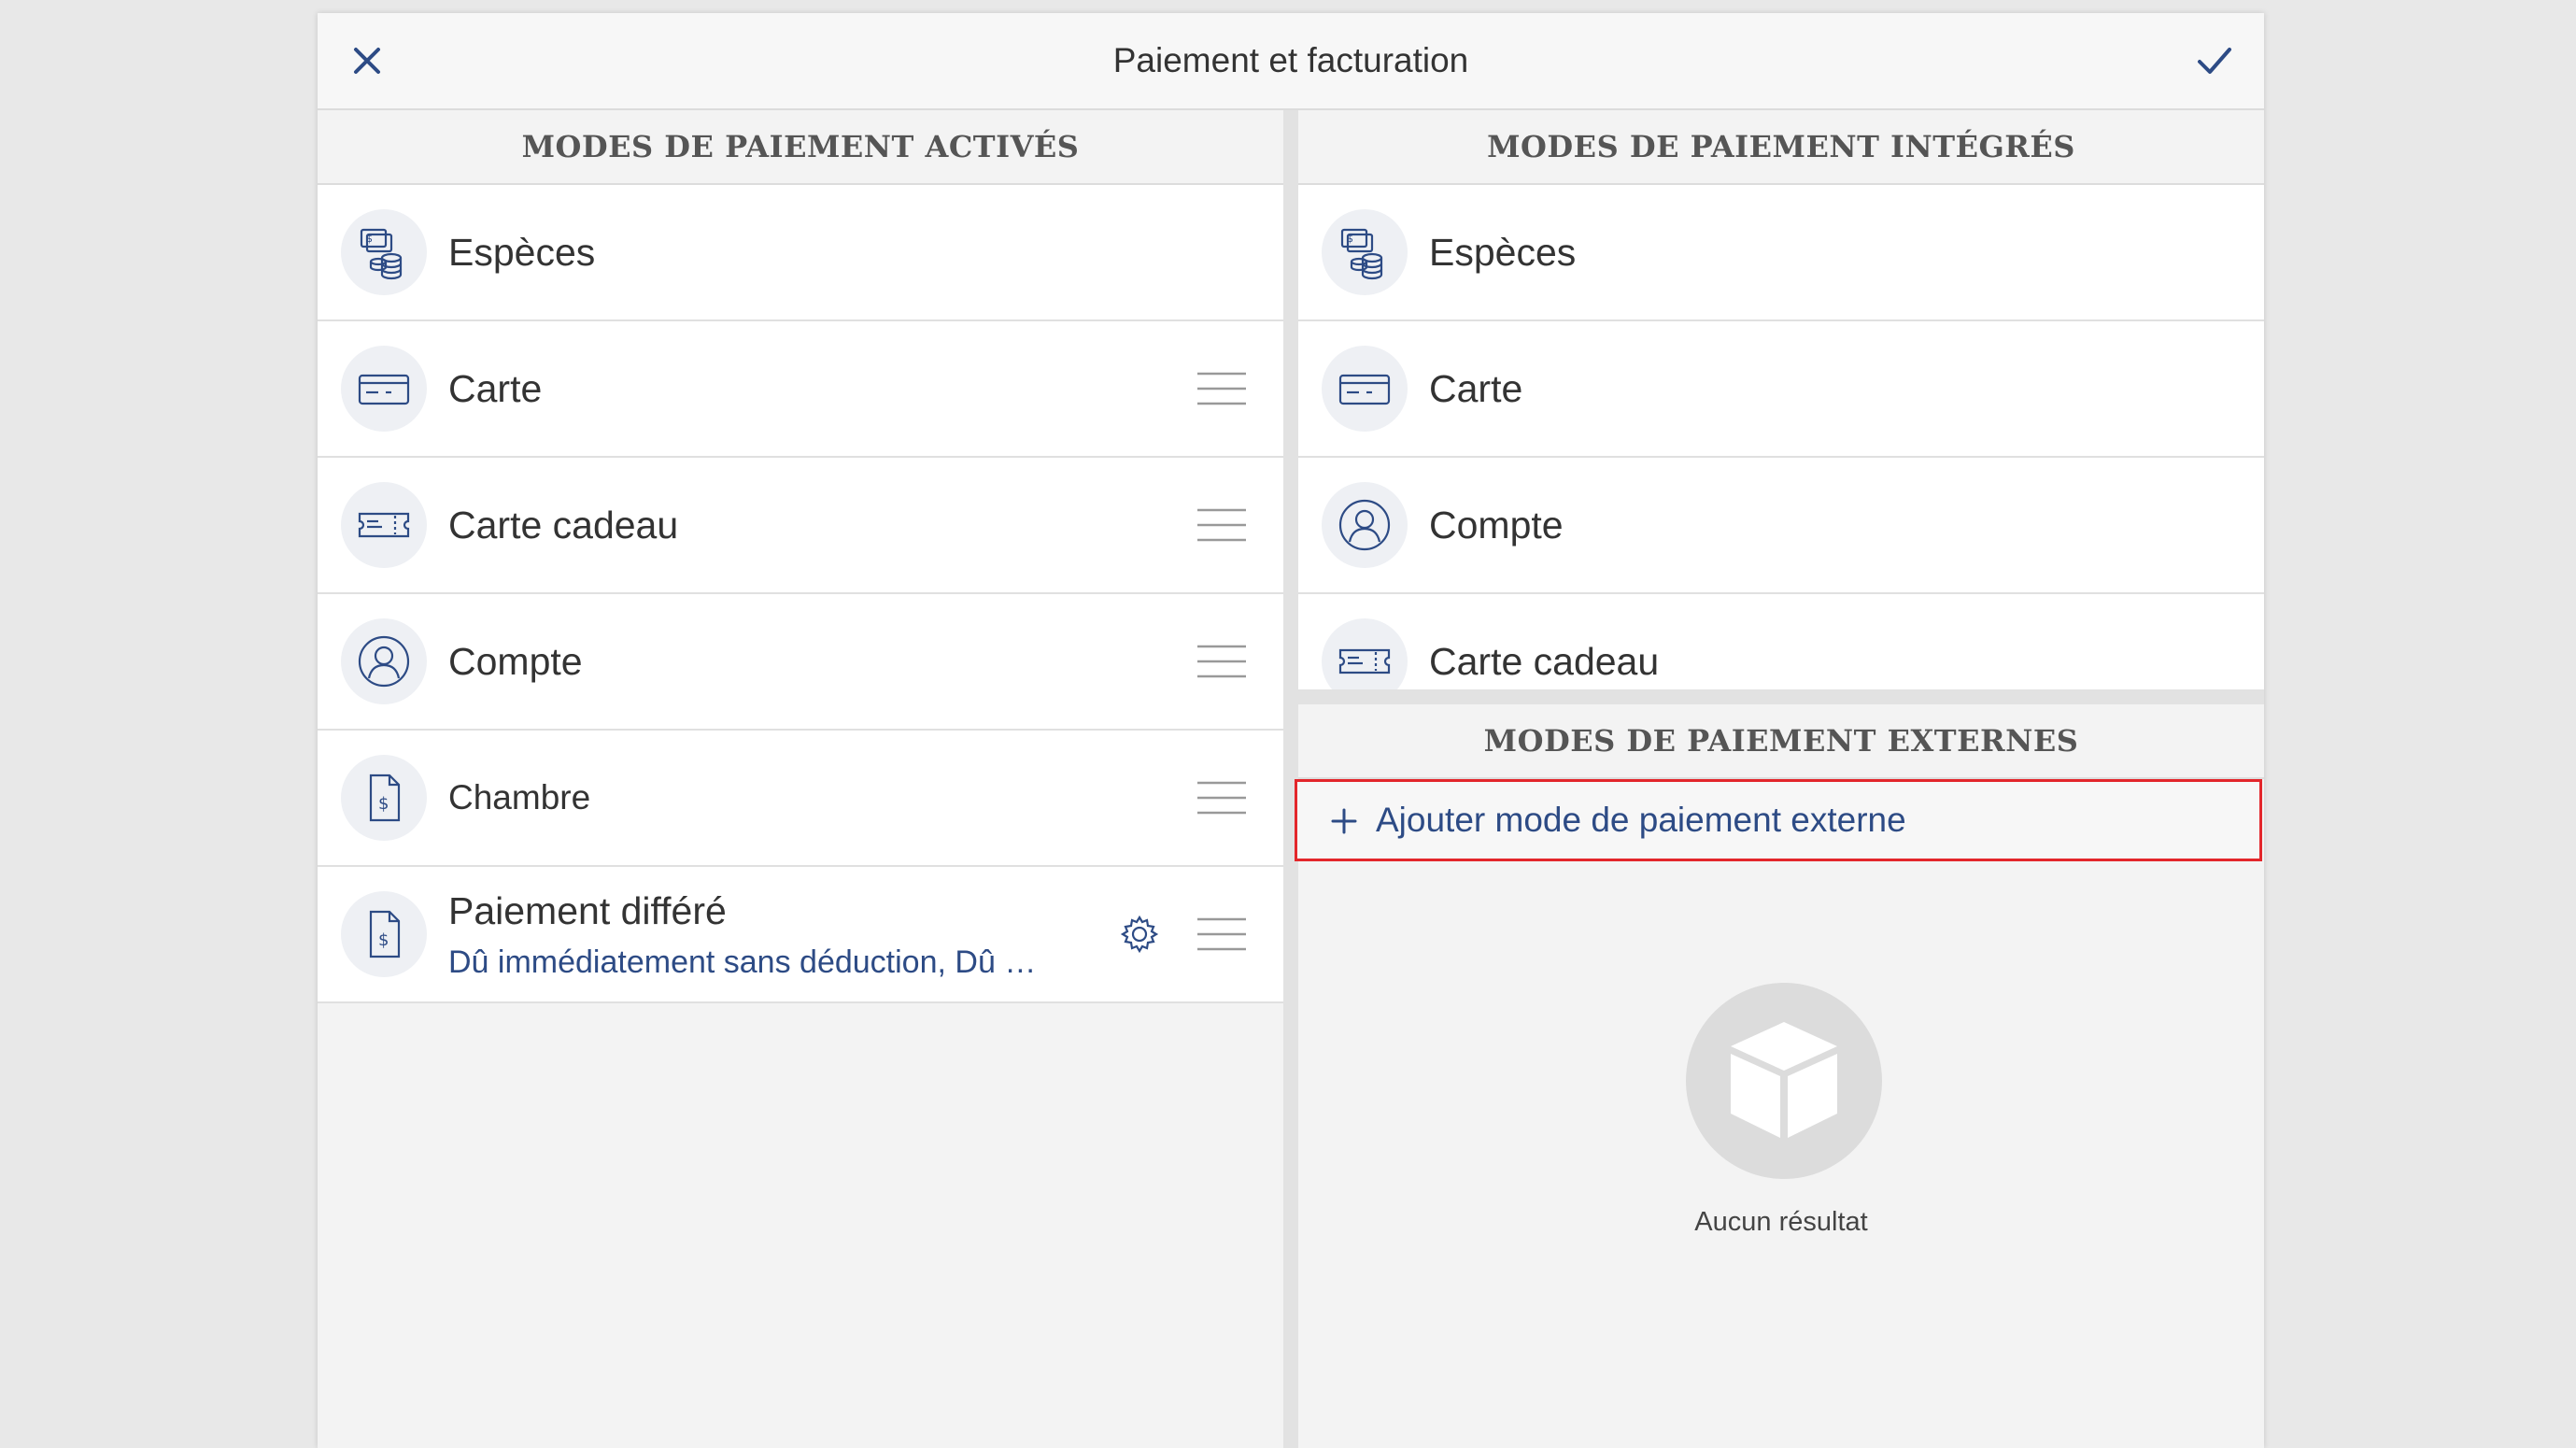 The image size is (2576, 1448). I want to click on section-separator, so click(1781, 696).